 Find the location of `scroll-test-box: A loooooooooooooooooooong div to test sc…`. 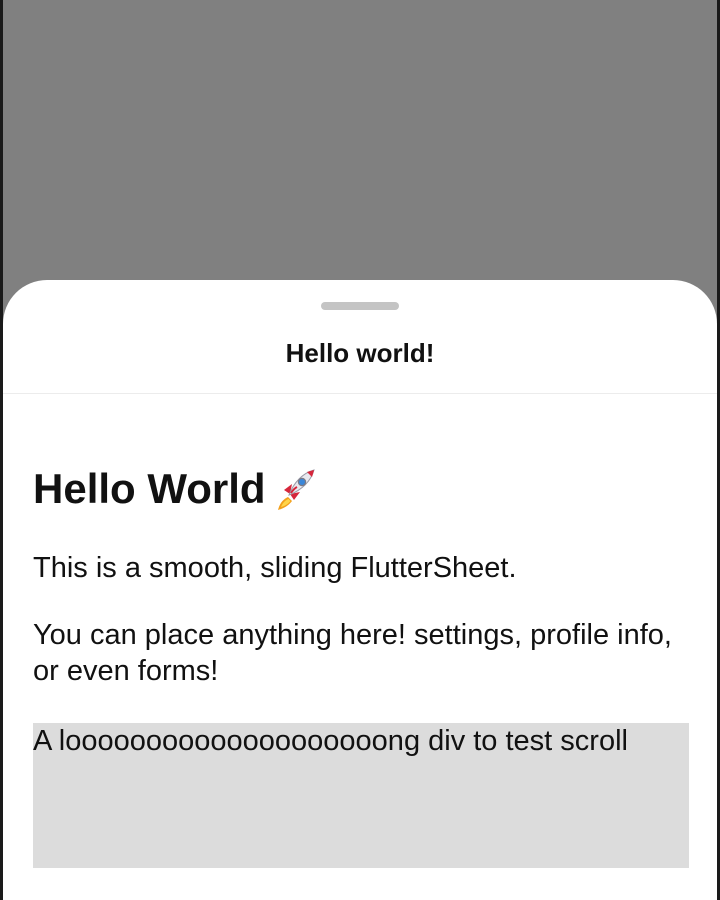

scroll-test-box: A loooooooooooooooooooong div to test sc… is located at coordinates (361, 795).